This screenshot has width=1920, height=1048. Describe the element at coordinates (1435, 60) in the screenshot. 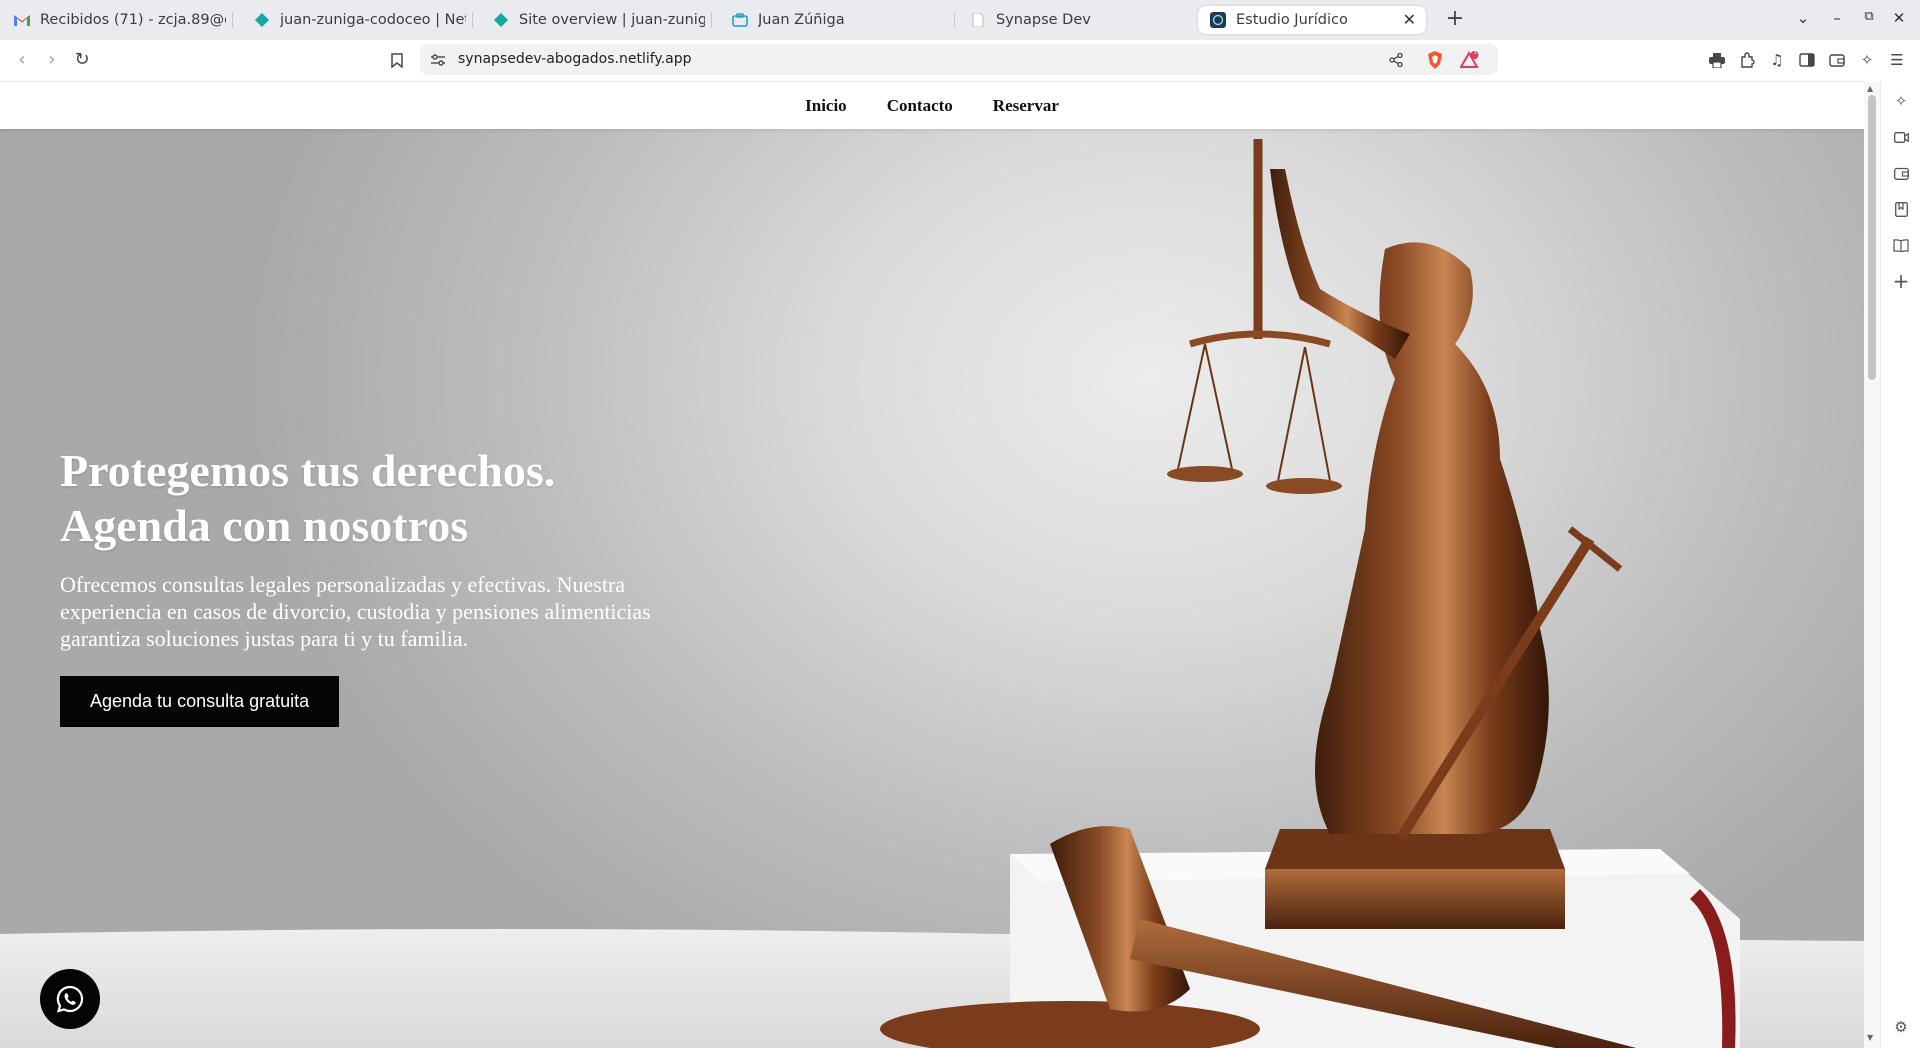

I see `brave-shields-icon` at that location.